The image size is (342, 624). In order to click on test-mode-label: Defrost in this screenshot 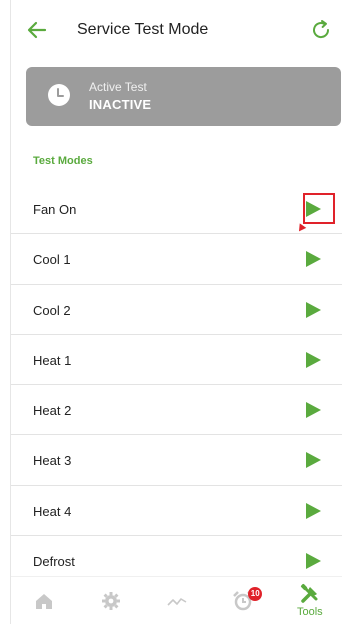, I will do `click(54, 562)`.